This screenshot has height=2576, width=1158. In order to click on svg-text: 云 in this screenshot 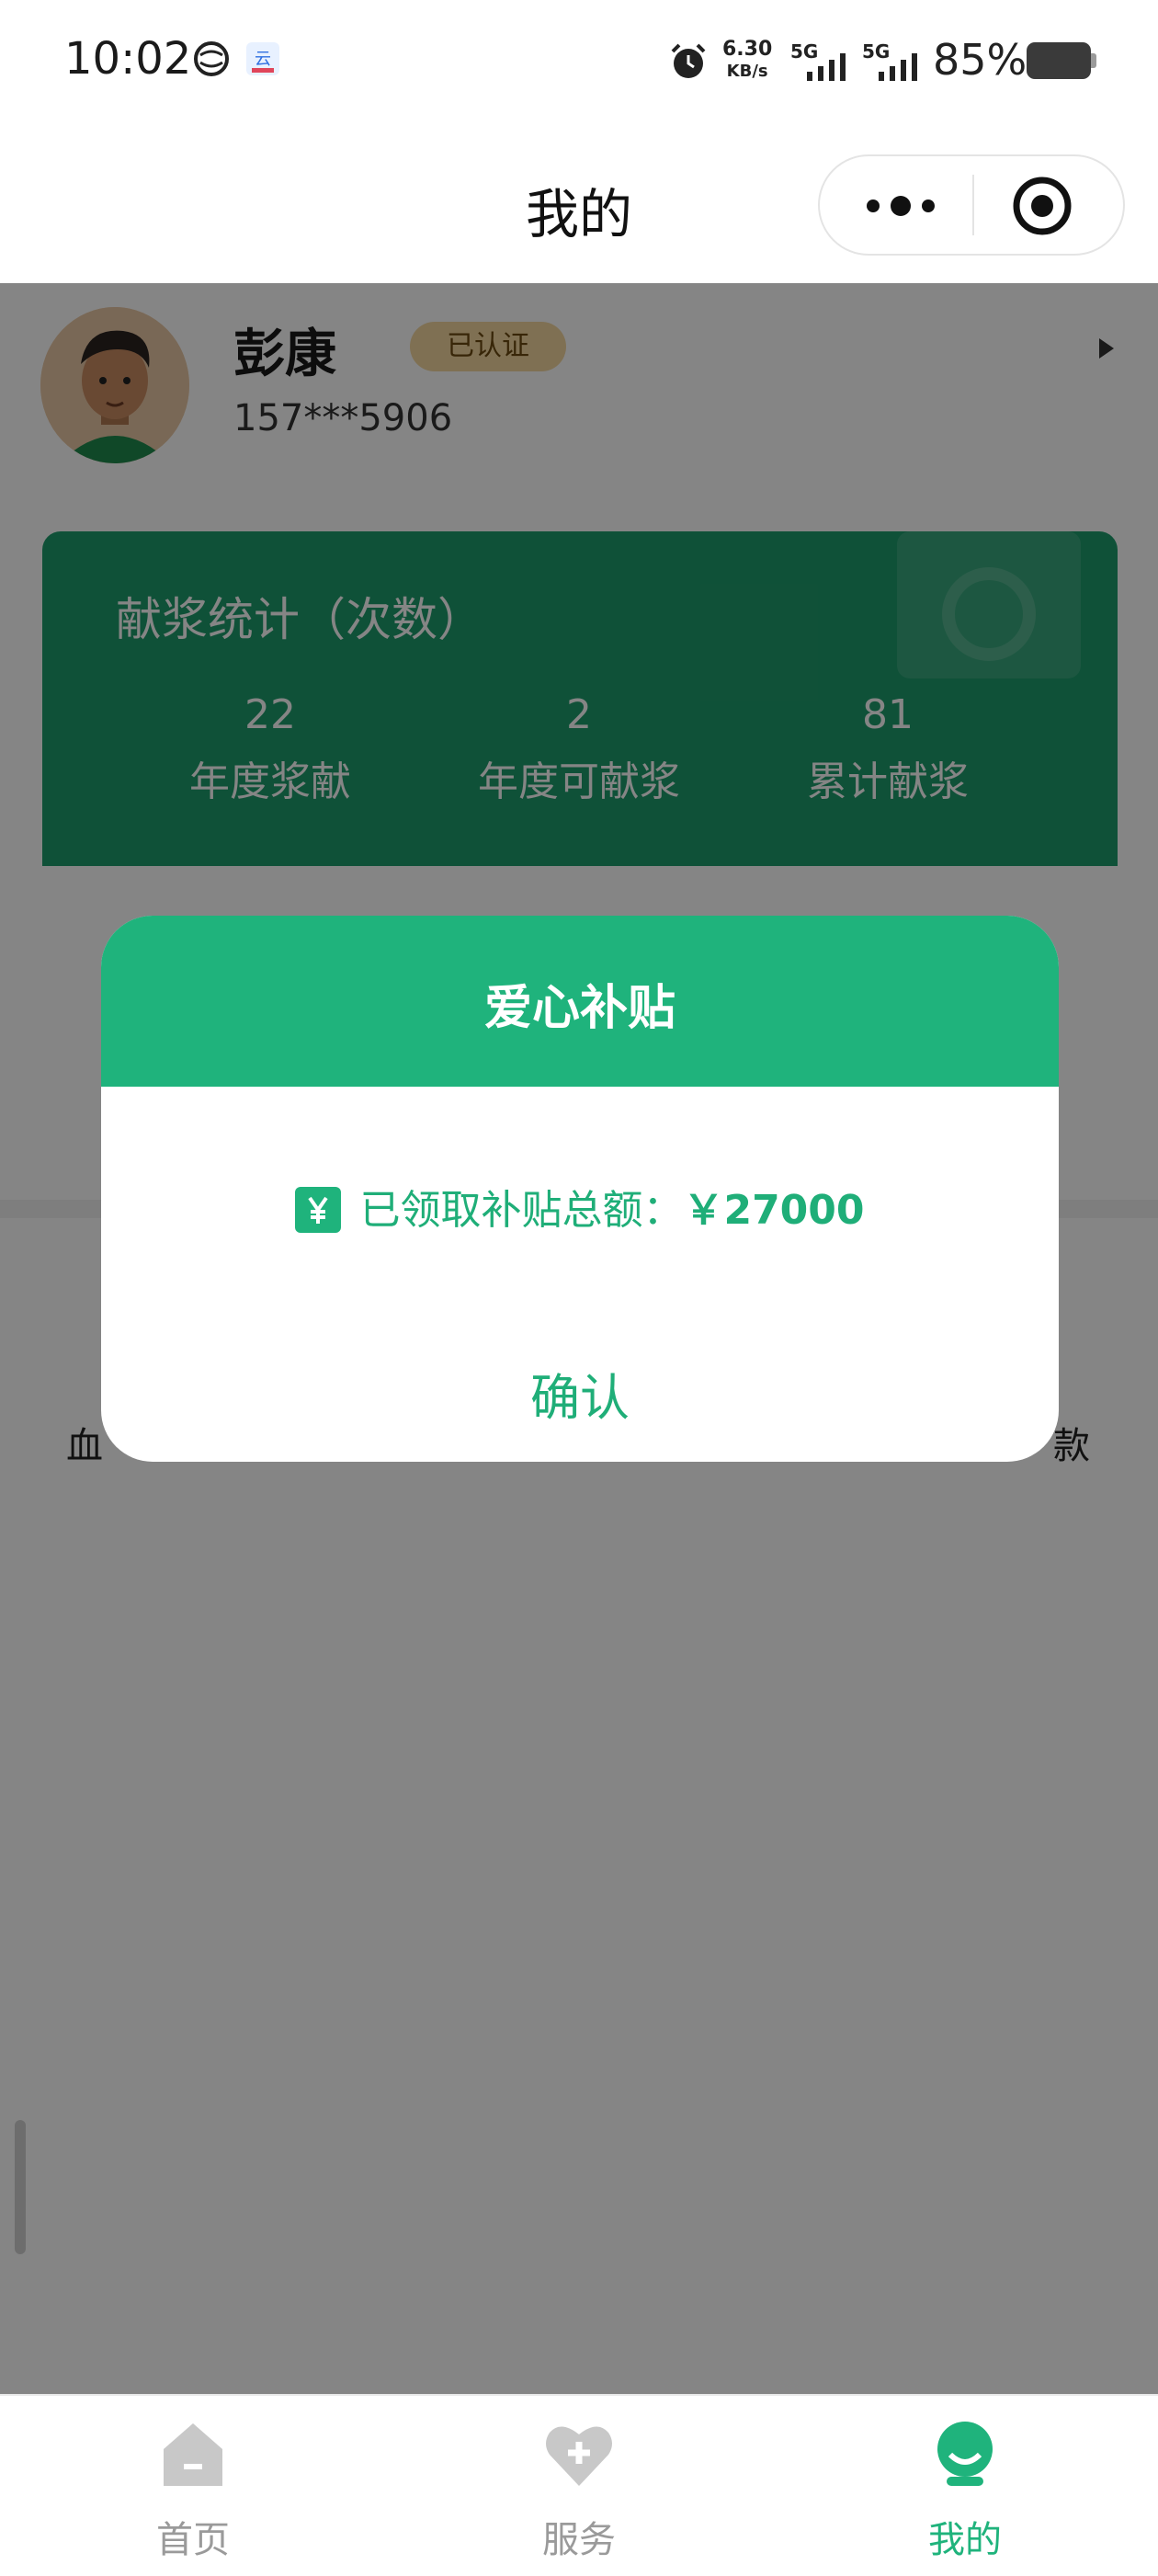, I will do `click(263, 59)`.